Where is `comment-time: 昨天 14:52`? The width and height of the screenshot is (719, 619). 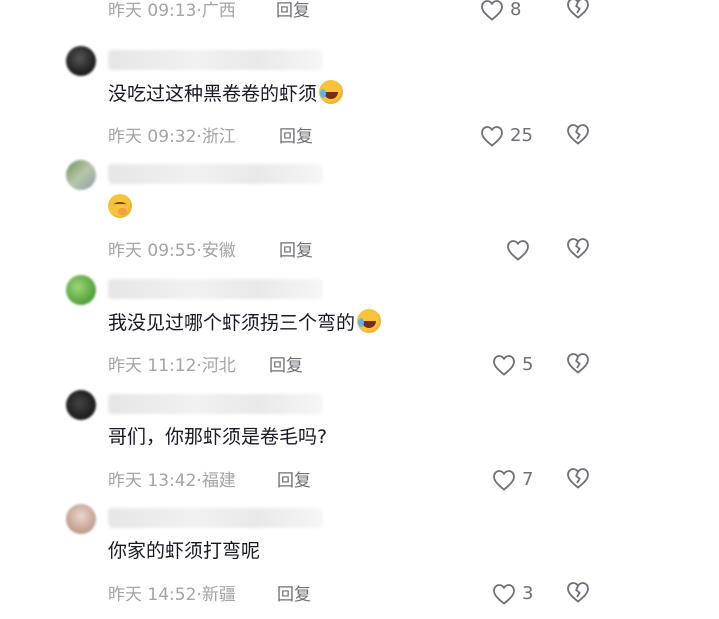
comment-time: 昨天 14:52 is located at coordinates (152, 595).